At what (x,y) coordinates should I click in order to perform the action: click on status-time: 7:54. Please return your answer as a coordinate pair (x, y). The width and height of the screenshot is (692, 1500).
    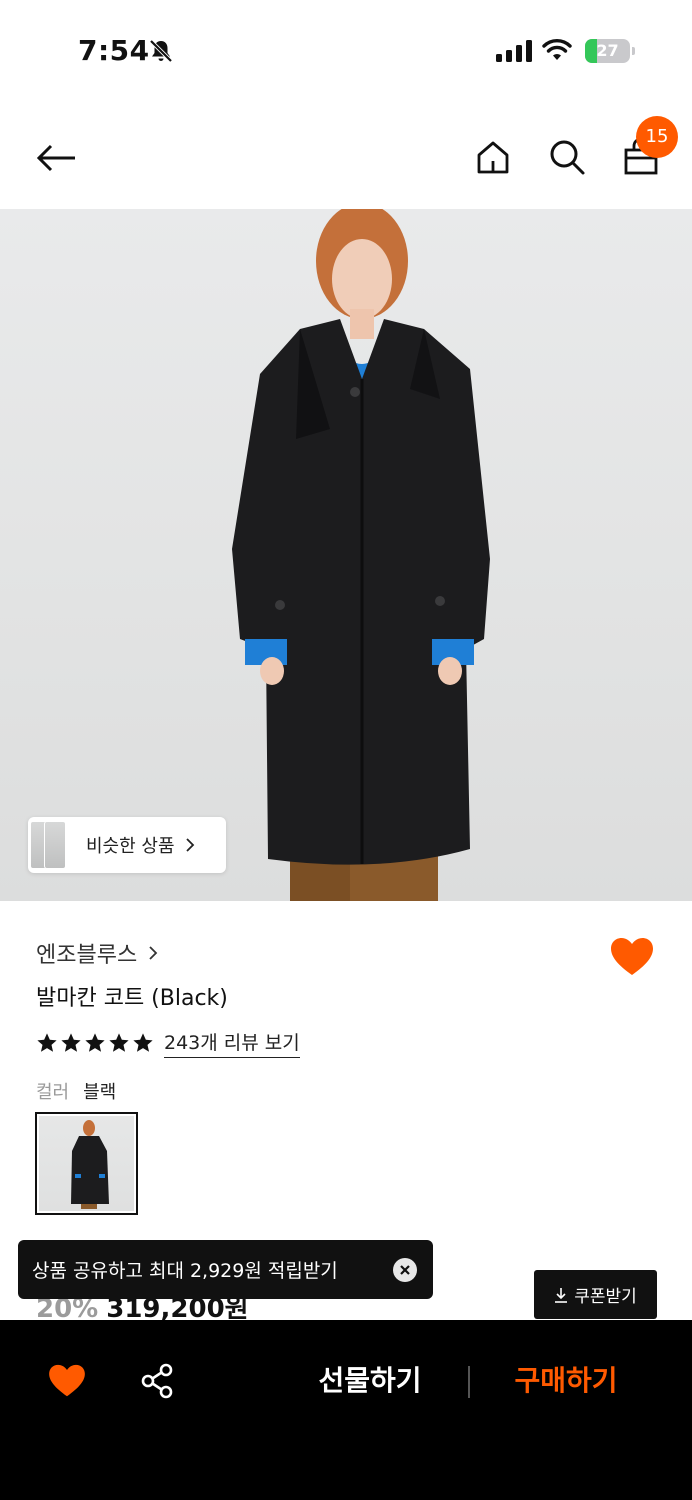
    Looking at the image, I should click on (114, 50).